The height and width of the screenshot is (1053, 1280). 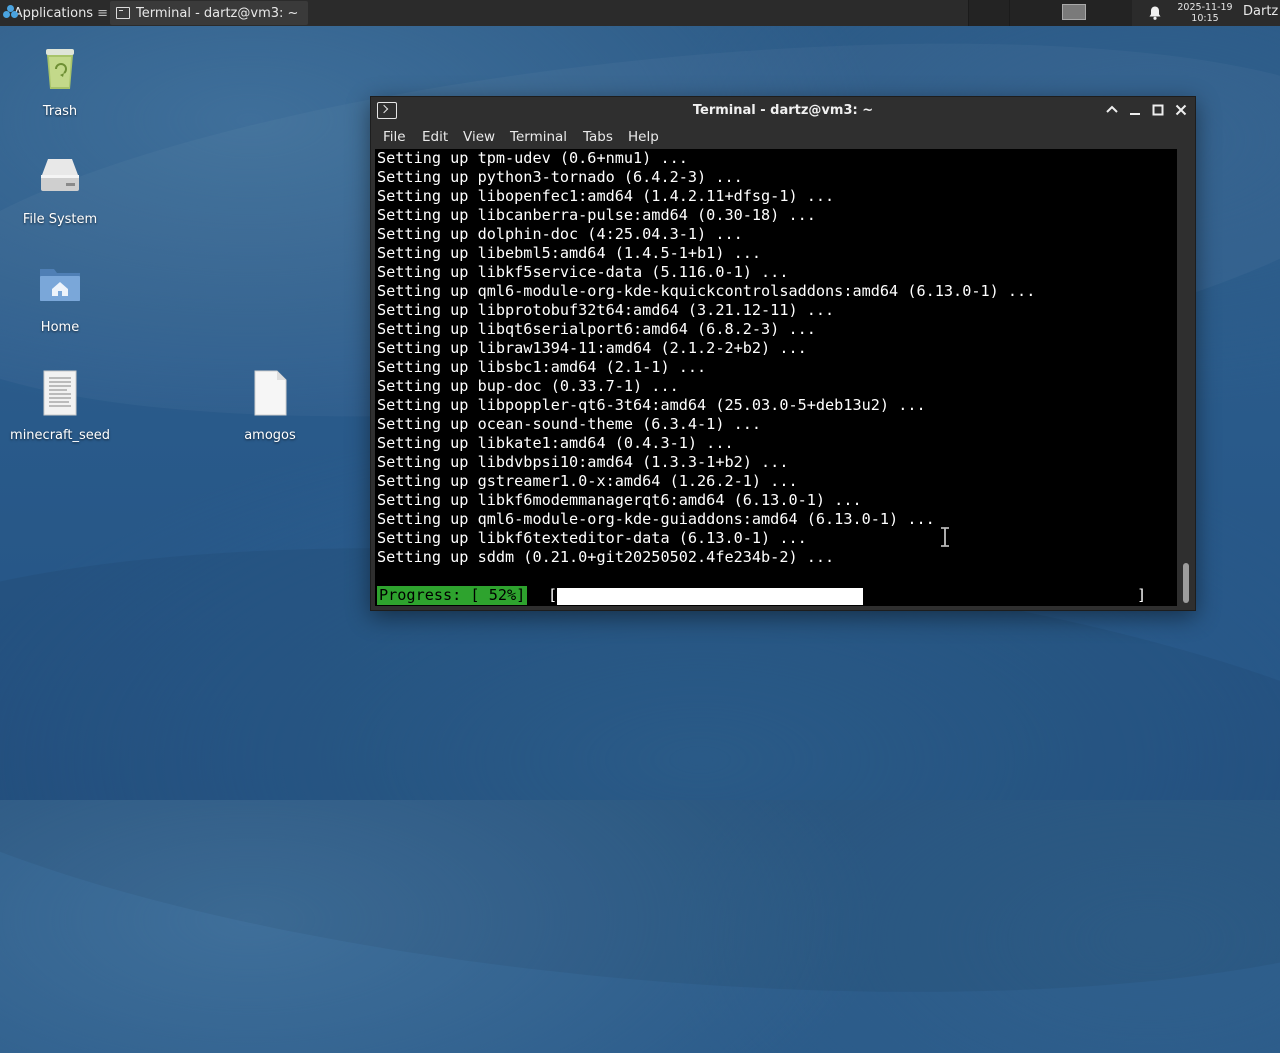 What do you see at coordinates (538, 137) in the screenshot?
I see `menu-terminal: Terminal` at bounding box center [538, 137].